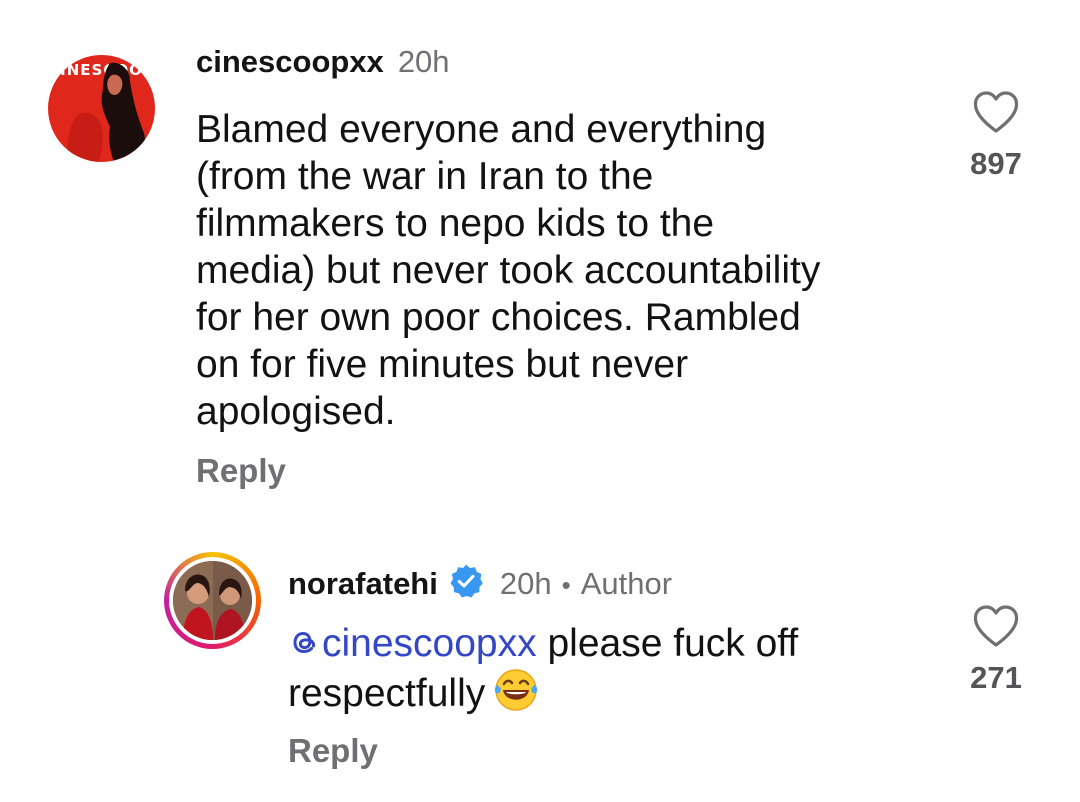  Describe the element at coordinates (429, 643) in the screenshot. I see `mention-username: cinescoopxx` at that location.